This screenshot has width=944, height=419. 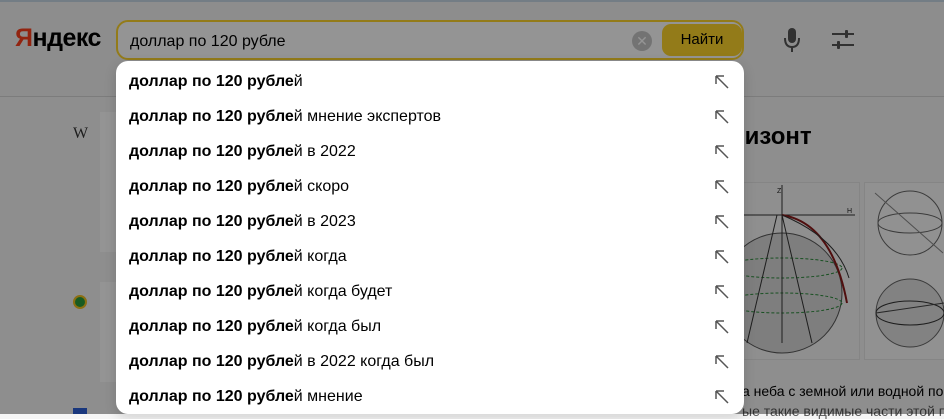 What do you see at coordinates (430, 81) in the screenshot?
I see `suggest-item: доллар по 120 рублей` at bounding box center [430, 81].